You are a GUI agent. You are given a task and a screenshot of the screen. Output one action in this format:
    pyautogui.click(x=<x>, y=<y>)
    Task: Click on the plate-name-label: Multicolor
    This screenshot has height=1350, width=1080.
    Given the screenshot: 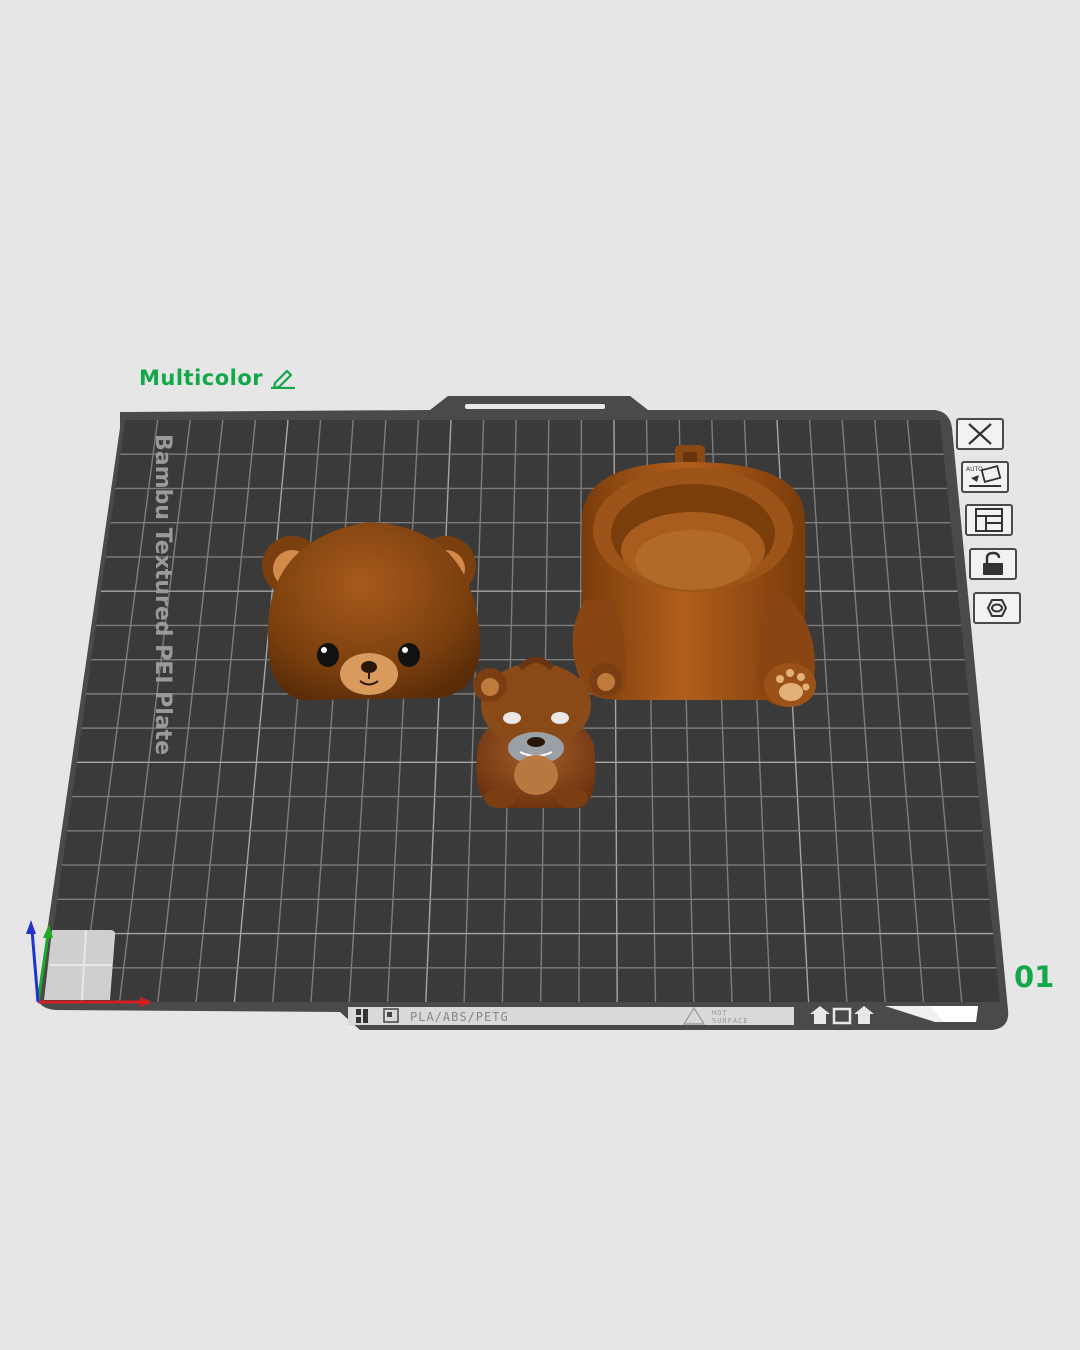 What is the action you would take?
    pyautogui.click(x=218, y=378)
    